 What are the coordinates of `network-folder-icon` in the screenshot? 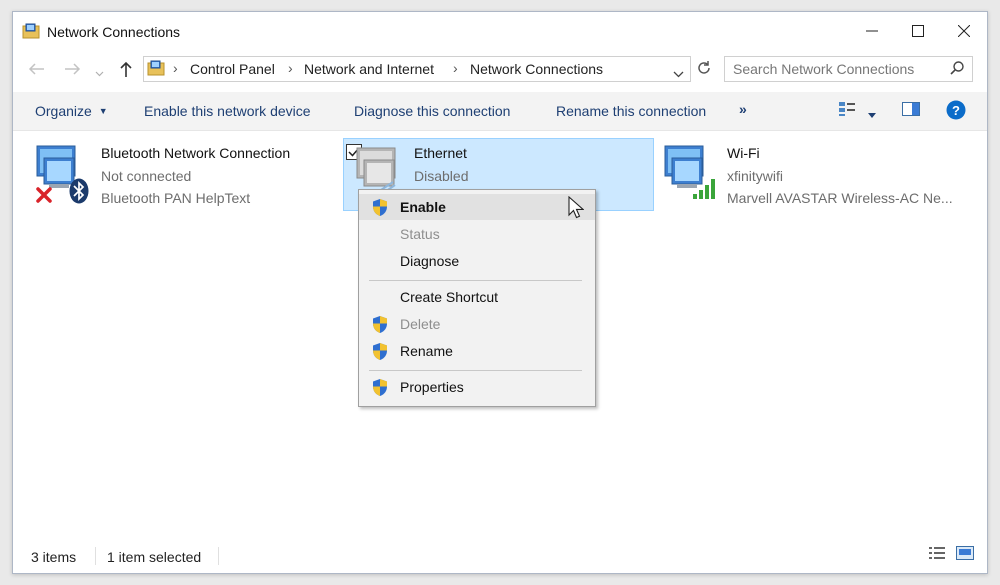 It's located at (31, 33).